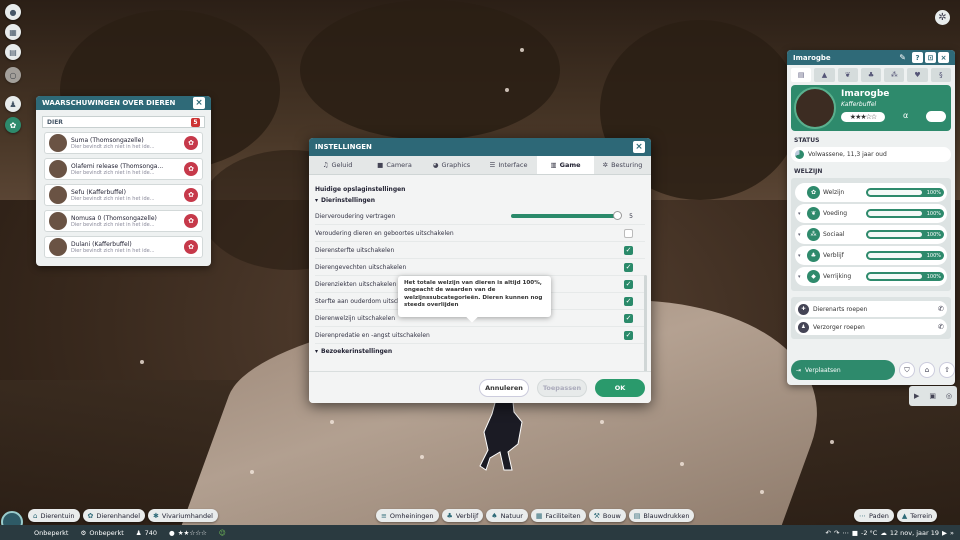 The image size is (960, 540). What do you see at coordinates (13, 75) in the screenshot?
I see `disabled-button: ○` at bounding box center [13, 75].